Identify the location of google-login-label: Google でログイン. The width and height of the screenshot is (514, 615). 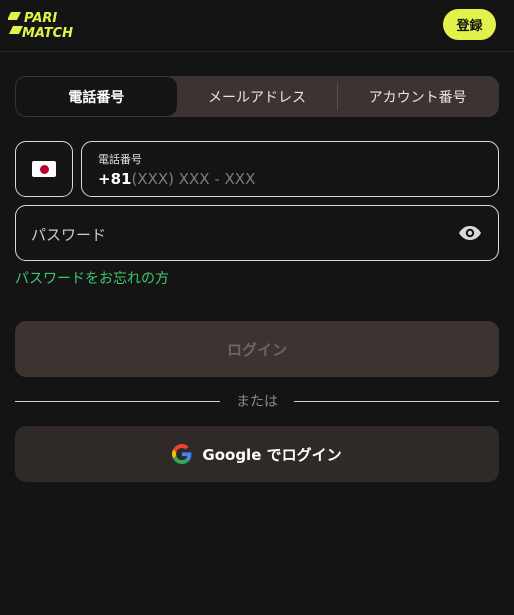
(272, 454).